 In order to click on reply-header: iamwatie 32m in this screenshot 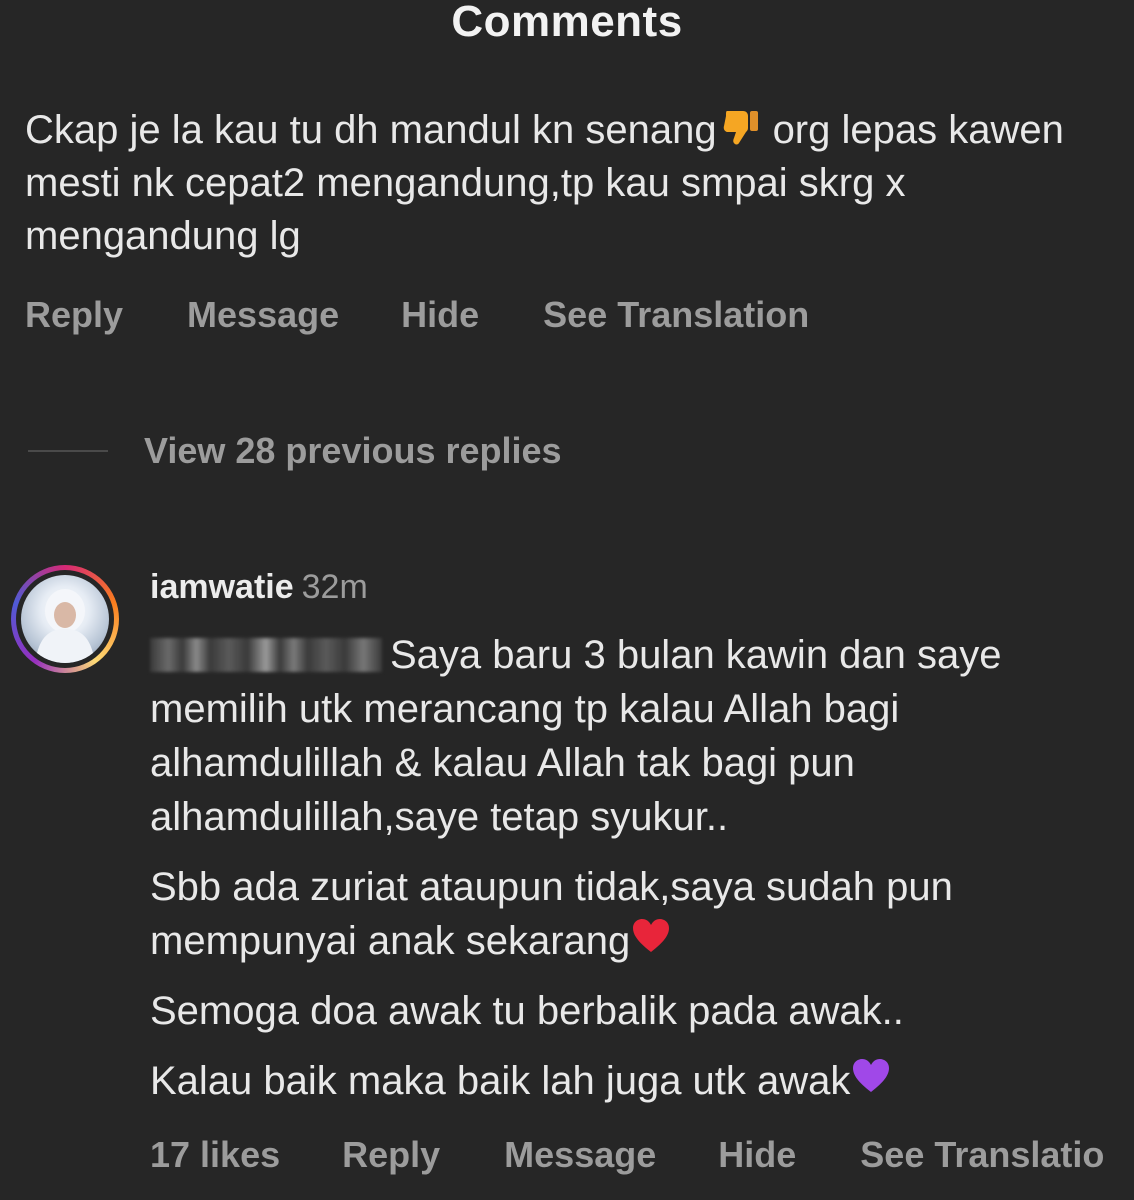, I will do `click(259, 587)`.